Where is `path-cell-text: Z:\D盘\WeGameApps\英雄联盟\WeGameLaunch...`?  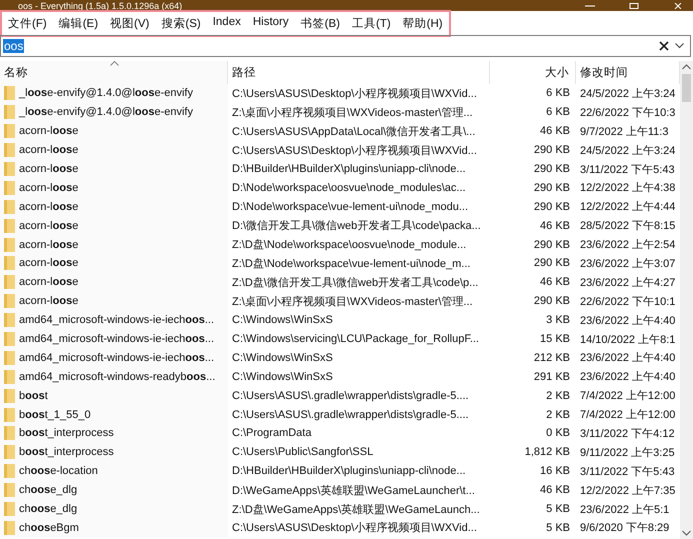
path-cell-text: Z:\D盘\WeGameApps\英雄联盟\WeGameLaunch... is located at coordinates (356, 510).